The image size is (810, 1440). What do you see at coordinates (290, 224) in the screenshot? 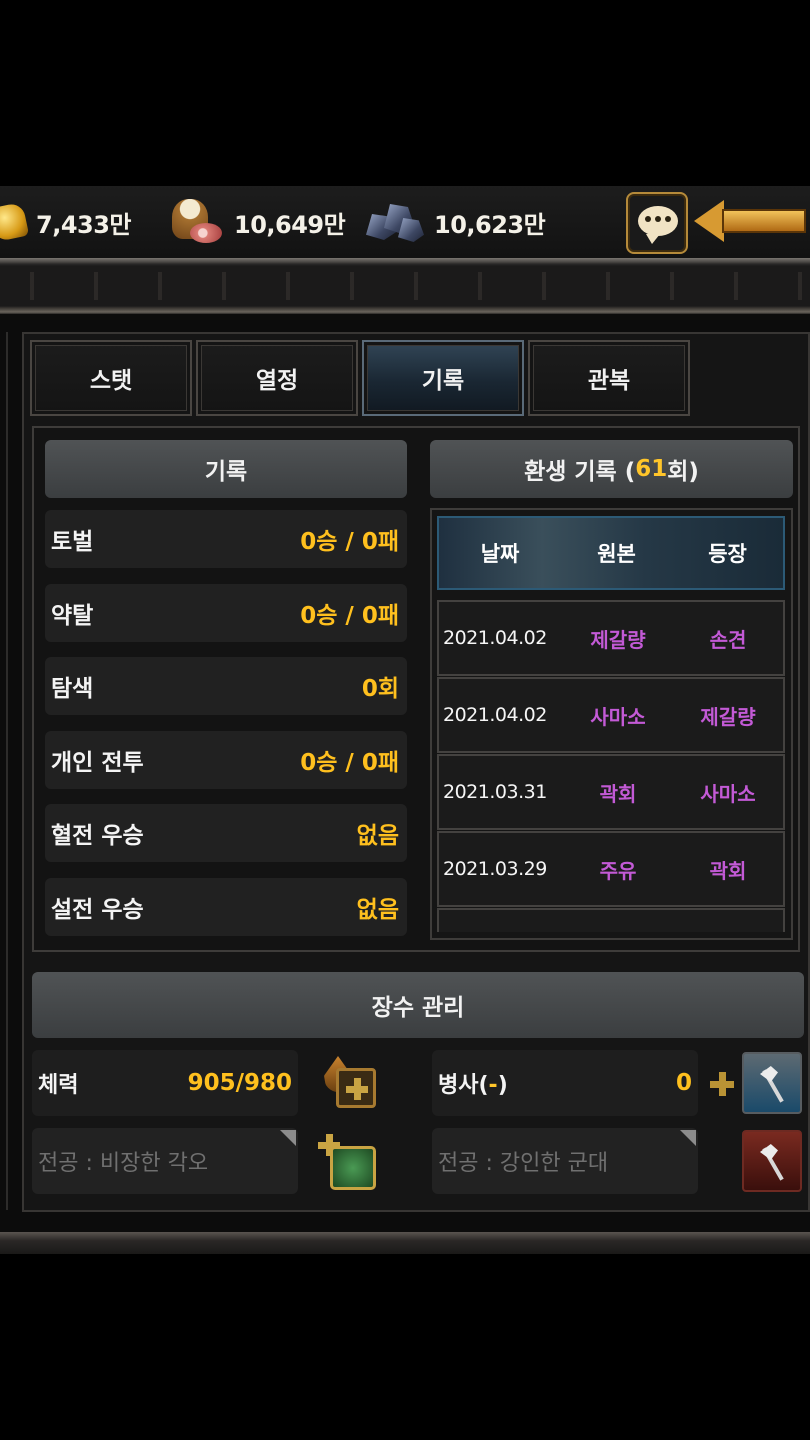
I see `food-value: 10,649만` at bounding box center [290, 224].